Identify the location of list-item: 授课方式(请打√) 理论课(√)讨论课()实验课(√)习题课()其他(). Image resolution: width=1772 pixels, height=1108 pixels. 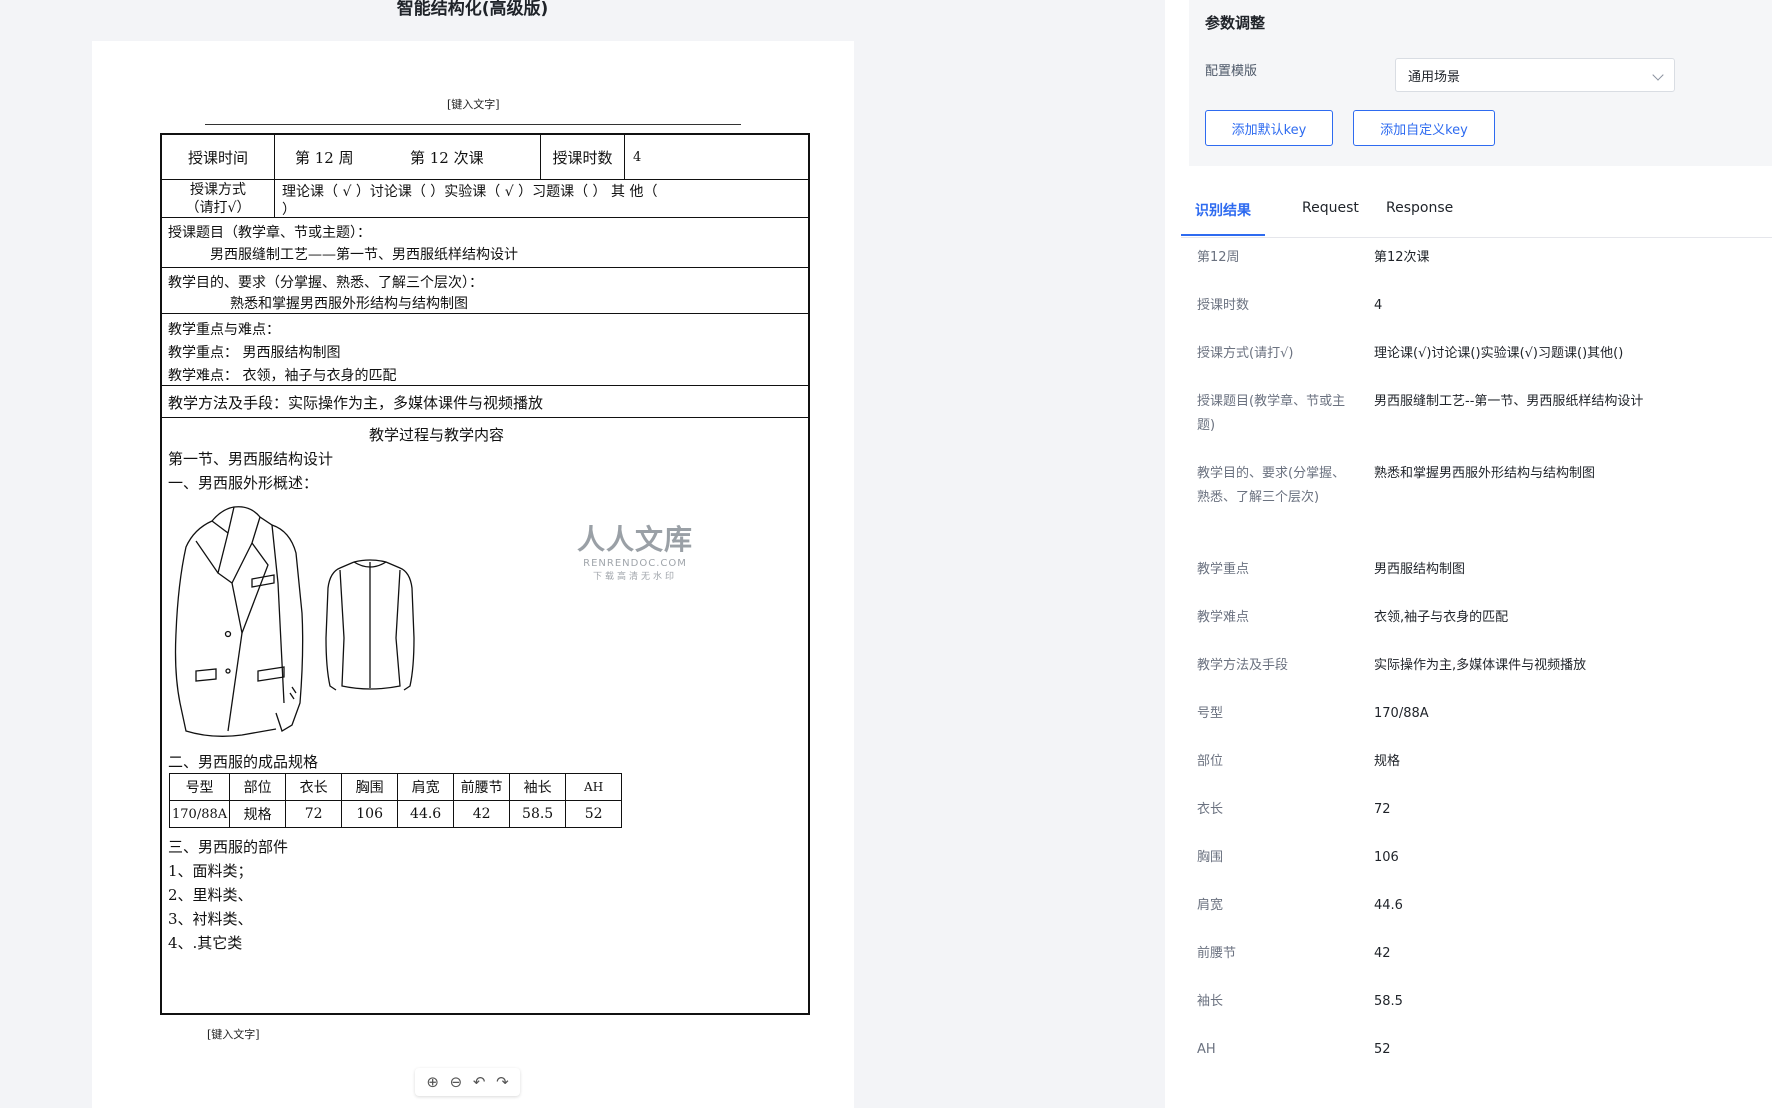
(1477, 366).